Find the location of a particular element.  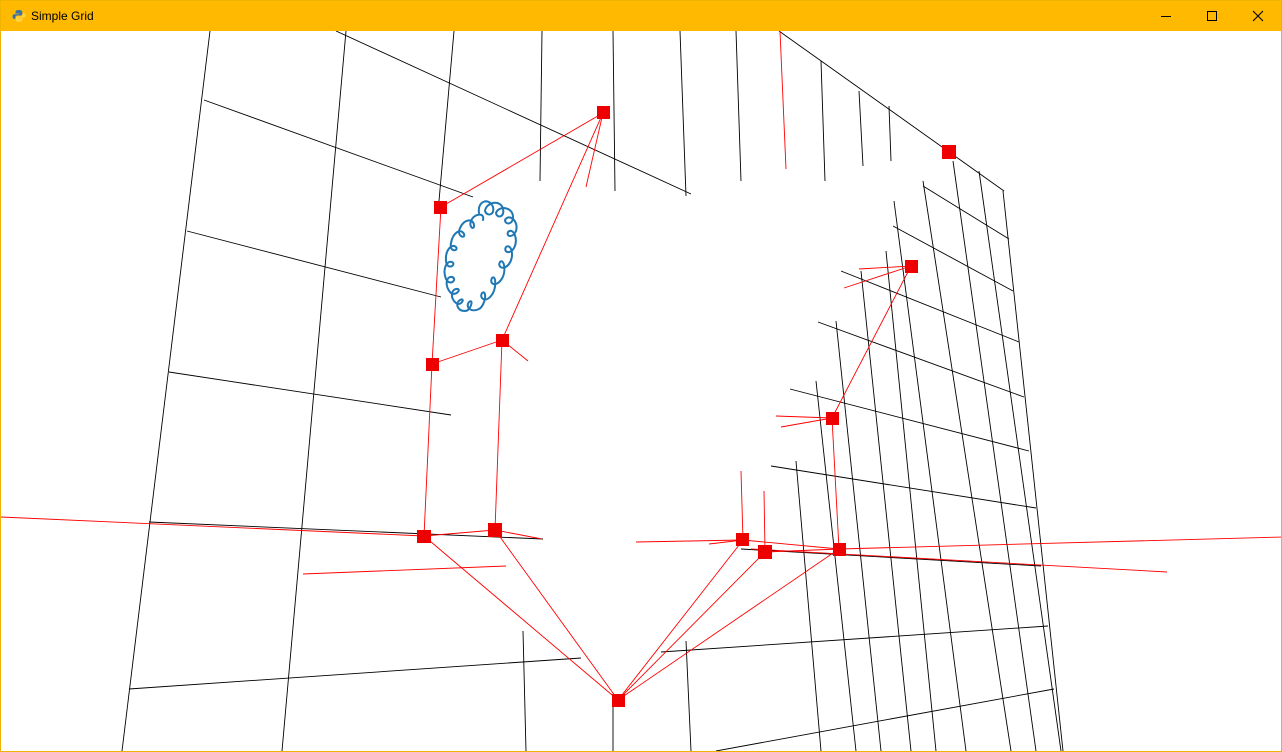

close-button is located at coordinates (1258, 16).